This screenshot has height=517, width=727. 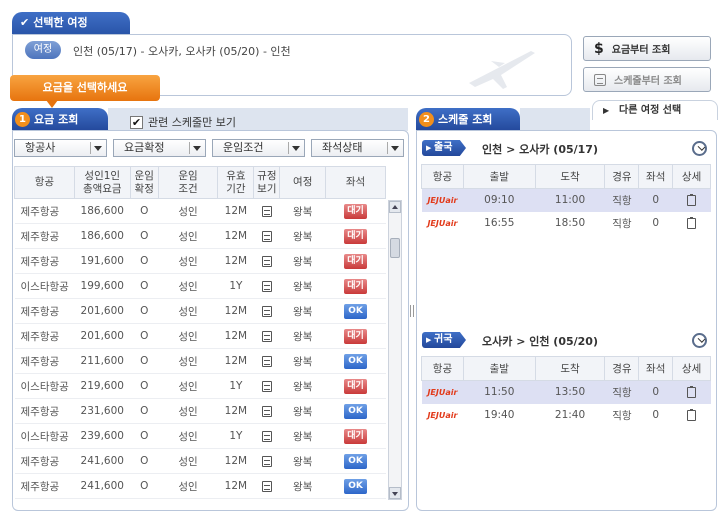 What do you see at coordinates (235, 211) in the screenshot?
I see `fare-validity-cell: 12M` at bounding box center [235, 211].